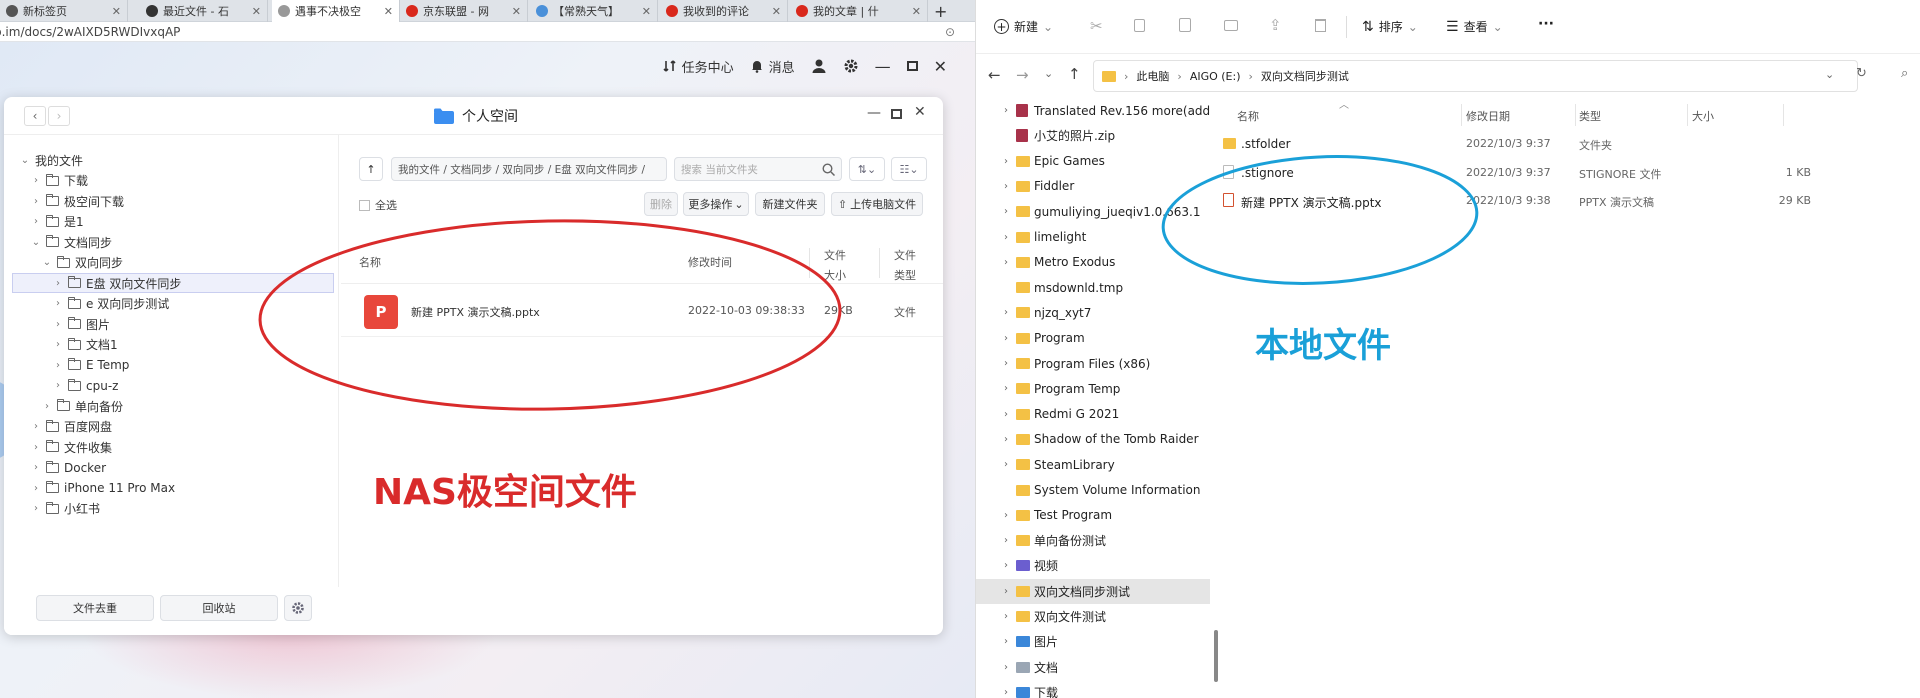 Image resolution: width=1920 pixels, height=698 pixels. What do you see at coordinates (1390, 26) in the screenshot?
I see `sort-button: ⇅ 排序 ⌄` at bounding box center [1390, 26].